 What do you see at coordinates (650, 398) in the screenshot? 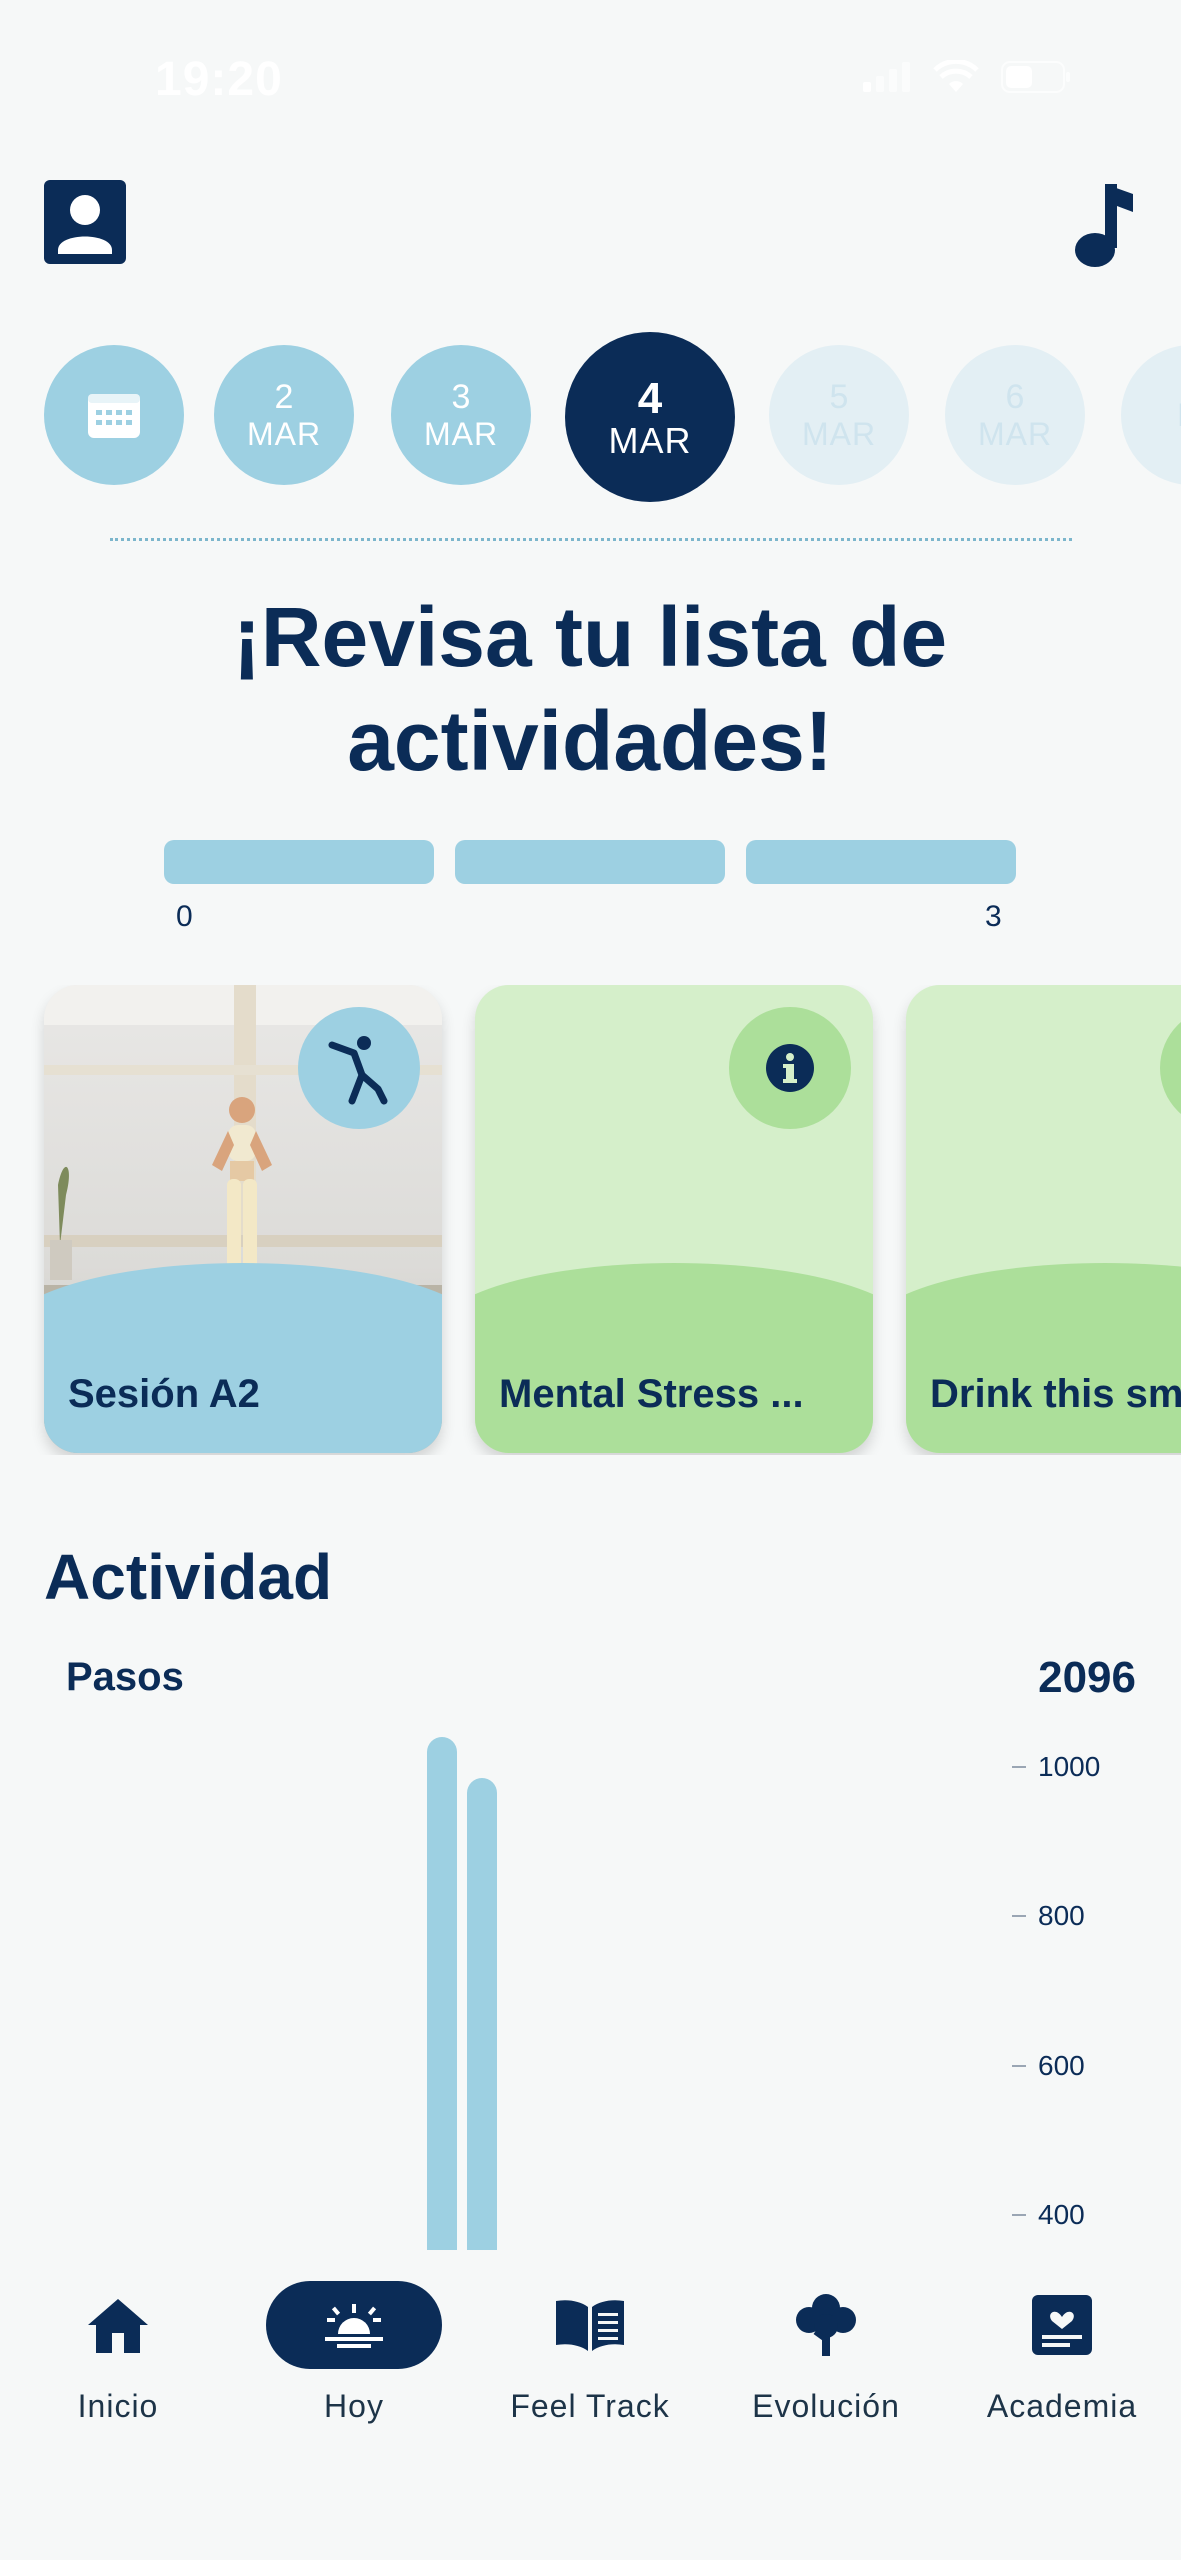
I see `date-day: 4` at bounding box center [650, 398].